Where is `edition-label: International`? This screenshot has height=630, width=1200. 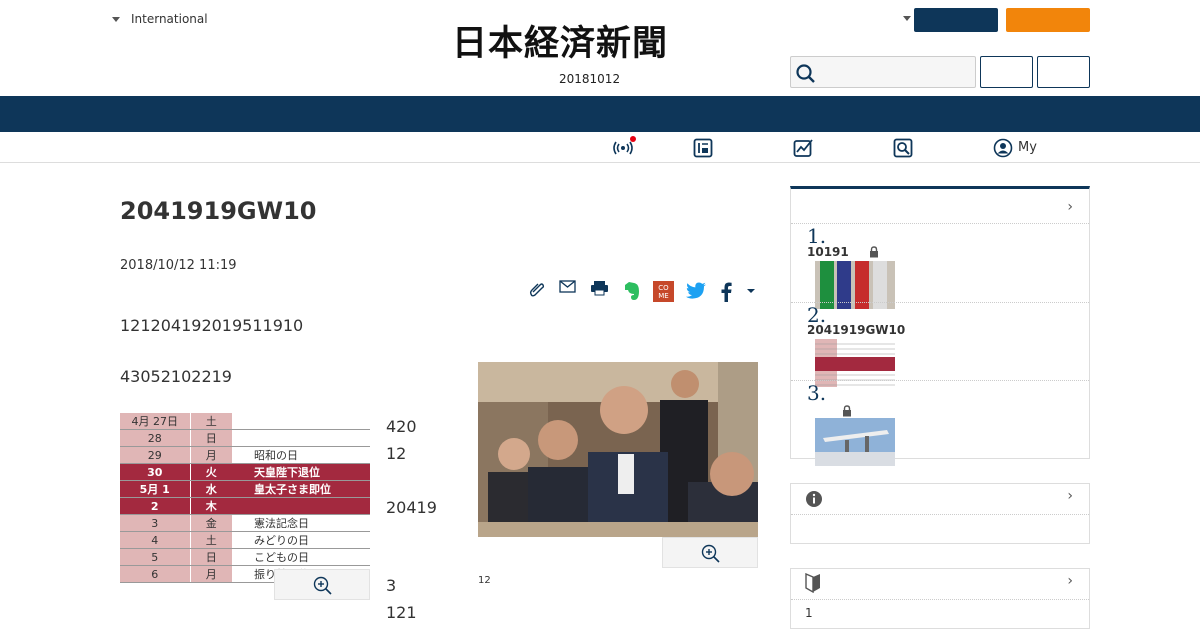
edition-label: International is located at coordinates (169, 19).